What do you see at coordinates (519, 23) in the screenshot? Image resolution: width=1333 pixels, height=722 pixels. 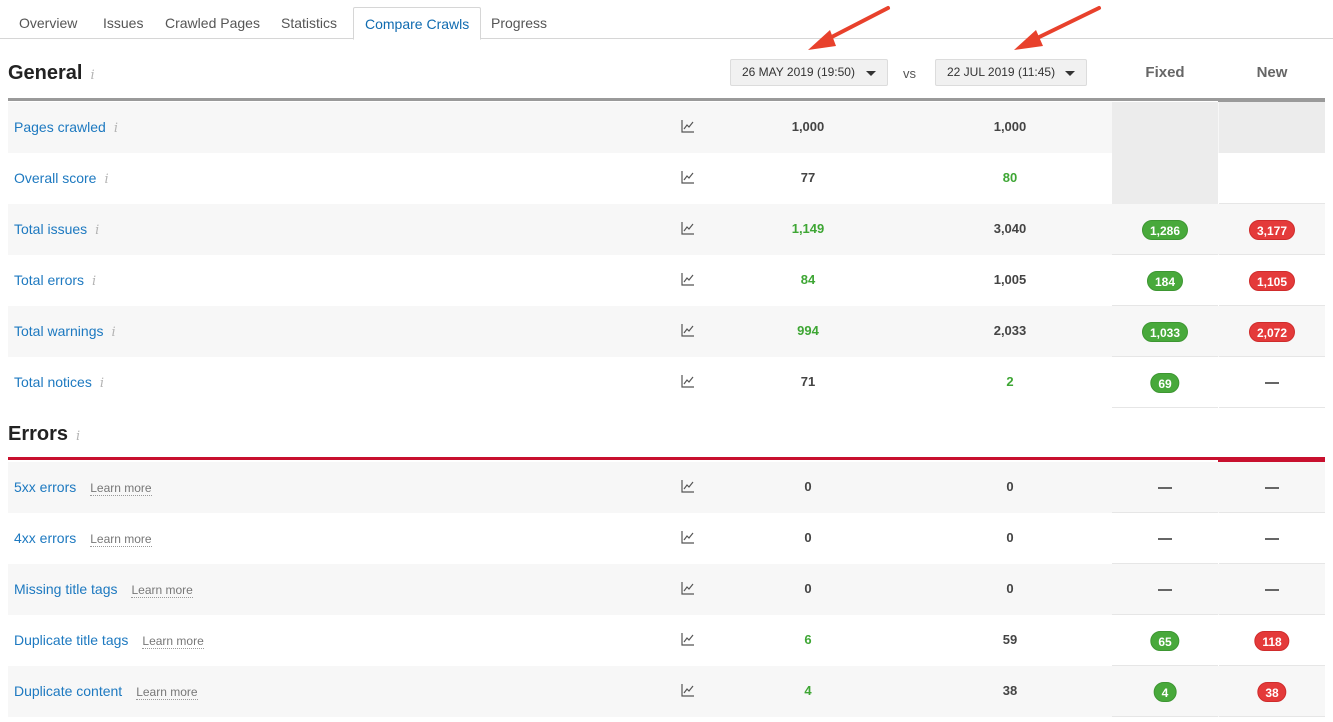 I see `tab-progress: Progress` at bounding box center [519, 23].